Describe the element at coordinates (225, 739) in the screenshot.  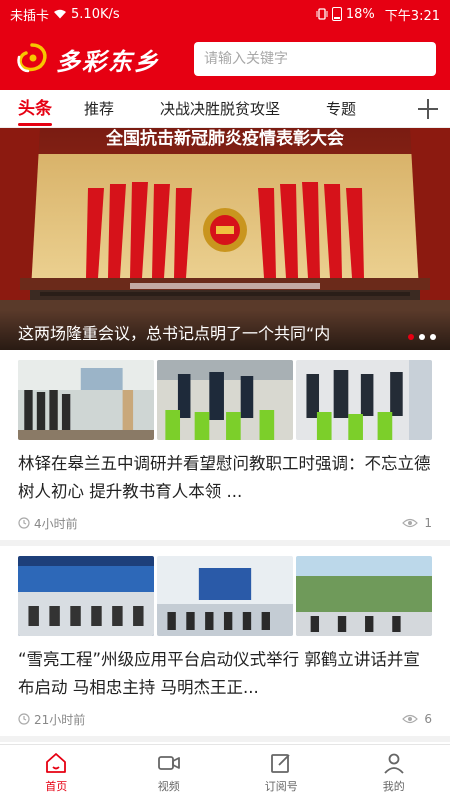
I see `item-divider` at that location.